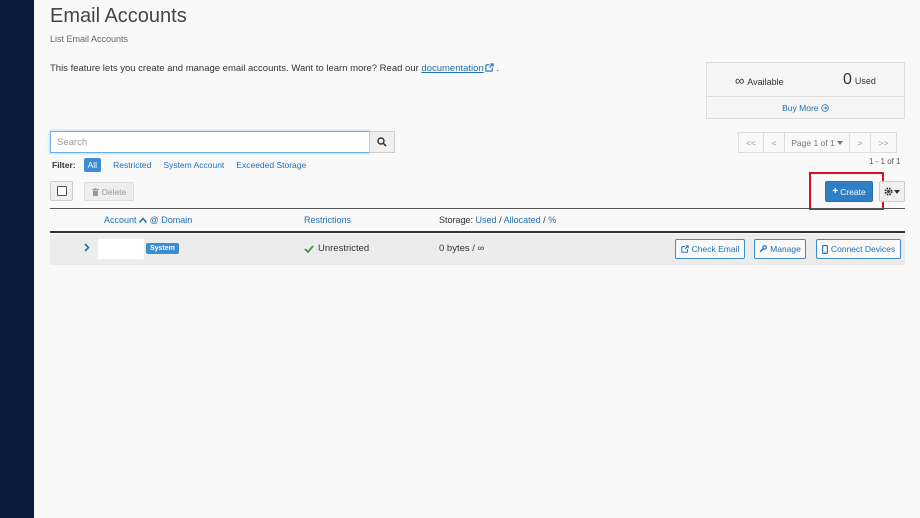 The image size is (920, 518). I want to click on account-column-header: Account @ Domain, so click(148, 220).